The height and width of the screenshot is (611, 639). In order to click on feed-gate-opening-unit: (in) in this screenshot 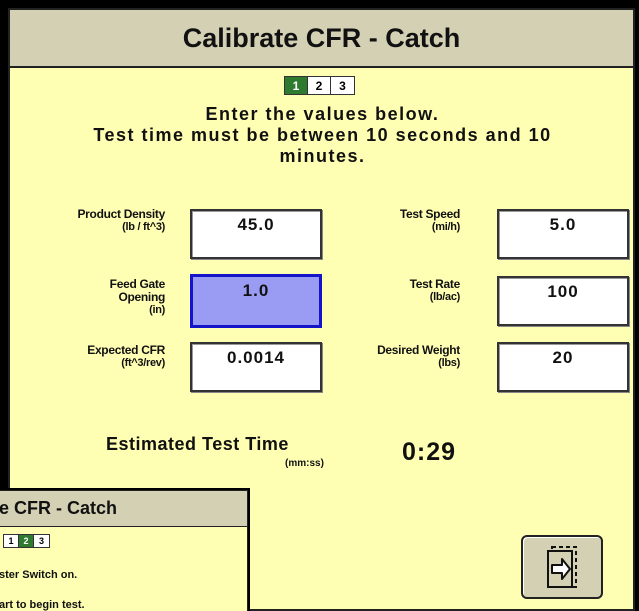, I will do `click(157, 310)`.